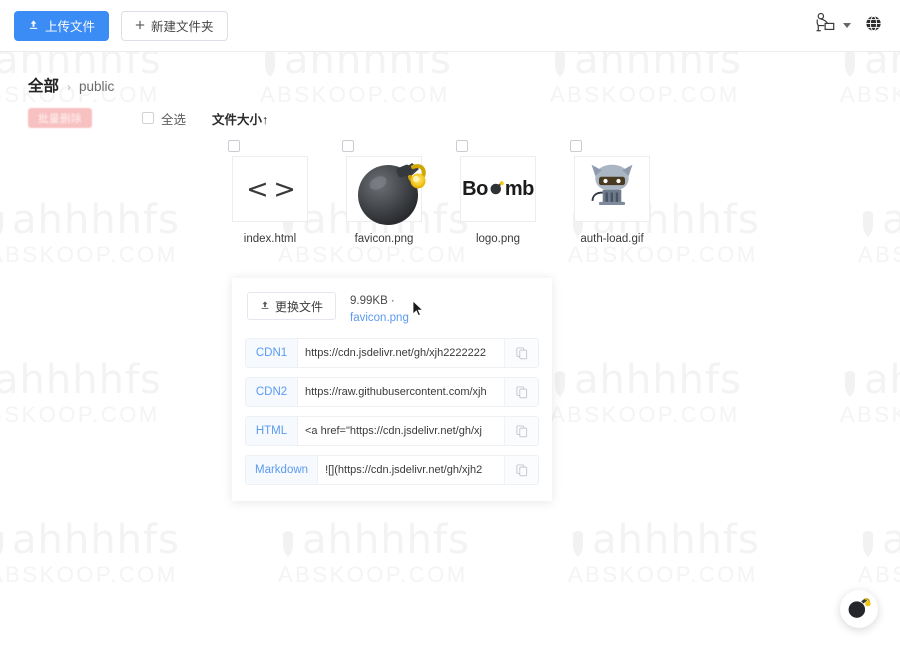  Describe the element at coordinates (272, 353) in the screenshot. I see `link-type-label: CDN1` at that location.